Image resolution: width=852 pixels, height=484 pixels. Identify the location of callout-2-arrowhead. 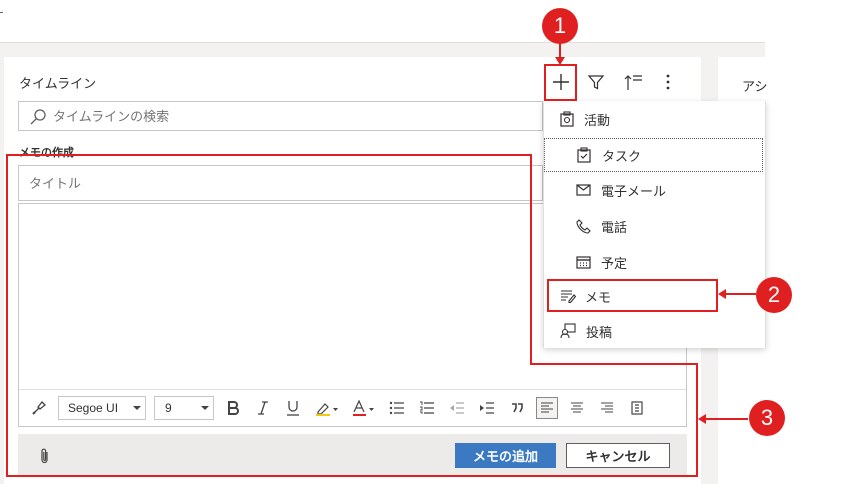
(722, 294).